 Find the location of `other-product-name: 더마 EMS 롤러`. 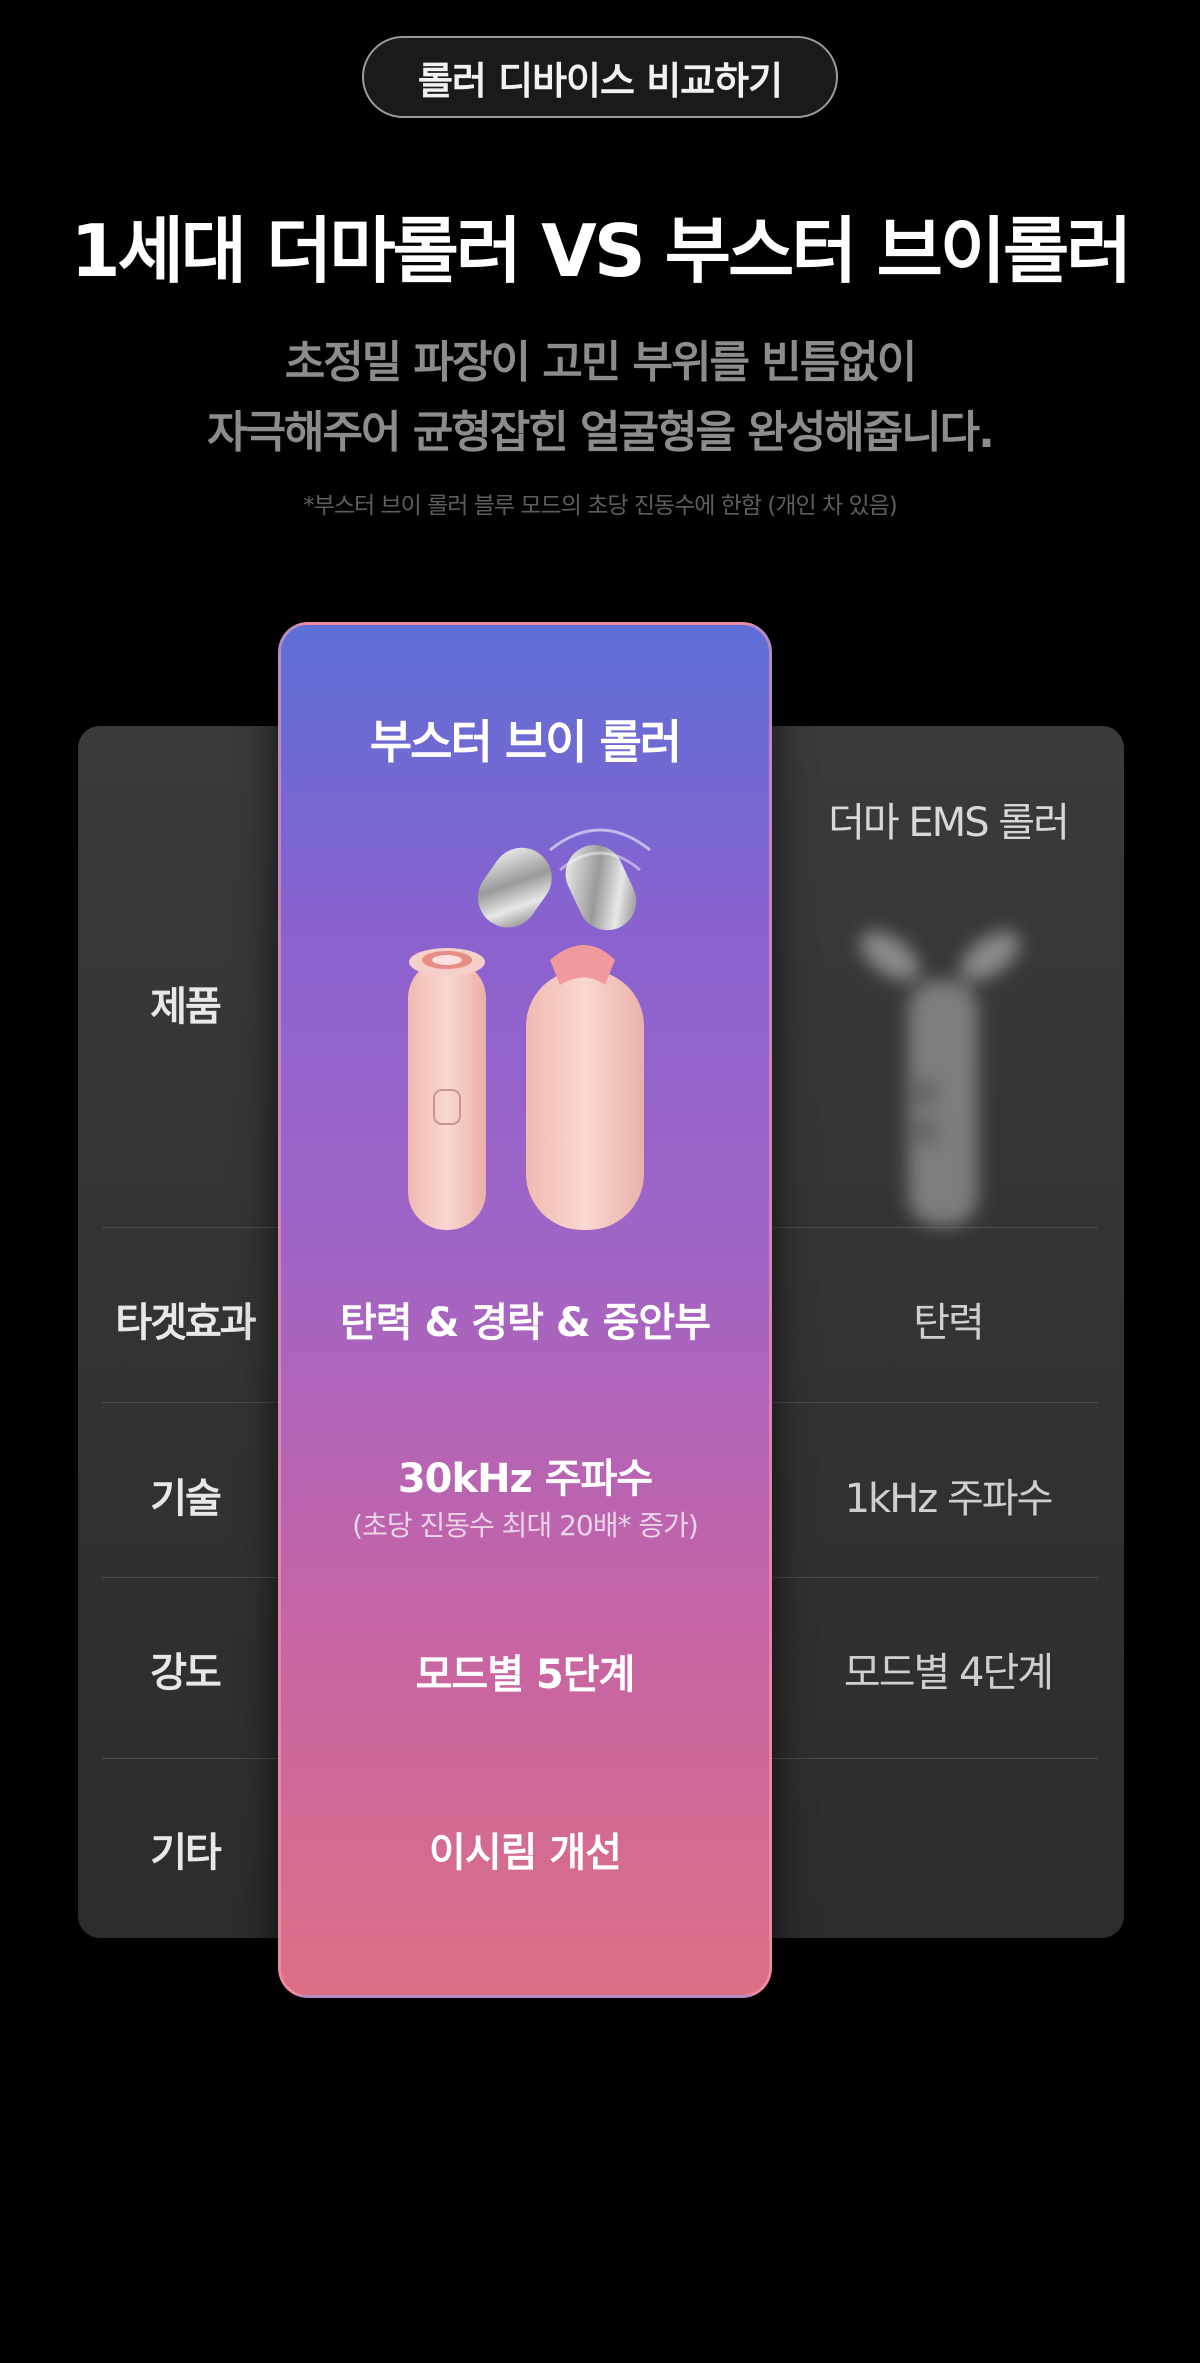

other-product-name: 더마 EMS 롤러 is located at coordinates (949, 823).